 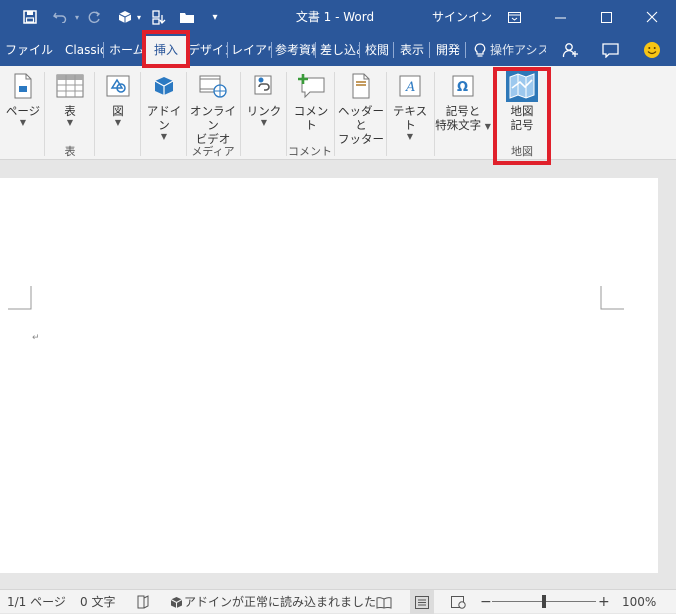 I want to click on svg-text: A, so click(x=410, y=87).